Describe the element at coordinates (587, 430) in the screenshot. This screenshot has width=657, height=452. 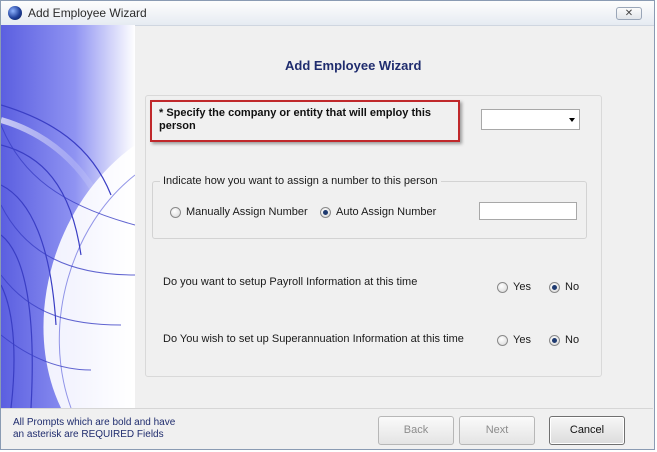
I see `cancel-button: Cancel` at that location.